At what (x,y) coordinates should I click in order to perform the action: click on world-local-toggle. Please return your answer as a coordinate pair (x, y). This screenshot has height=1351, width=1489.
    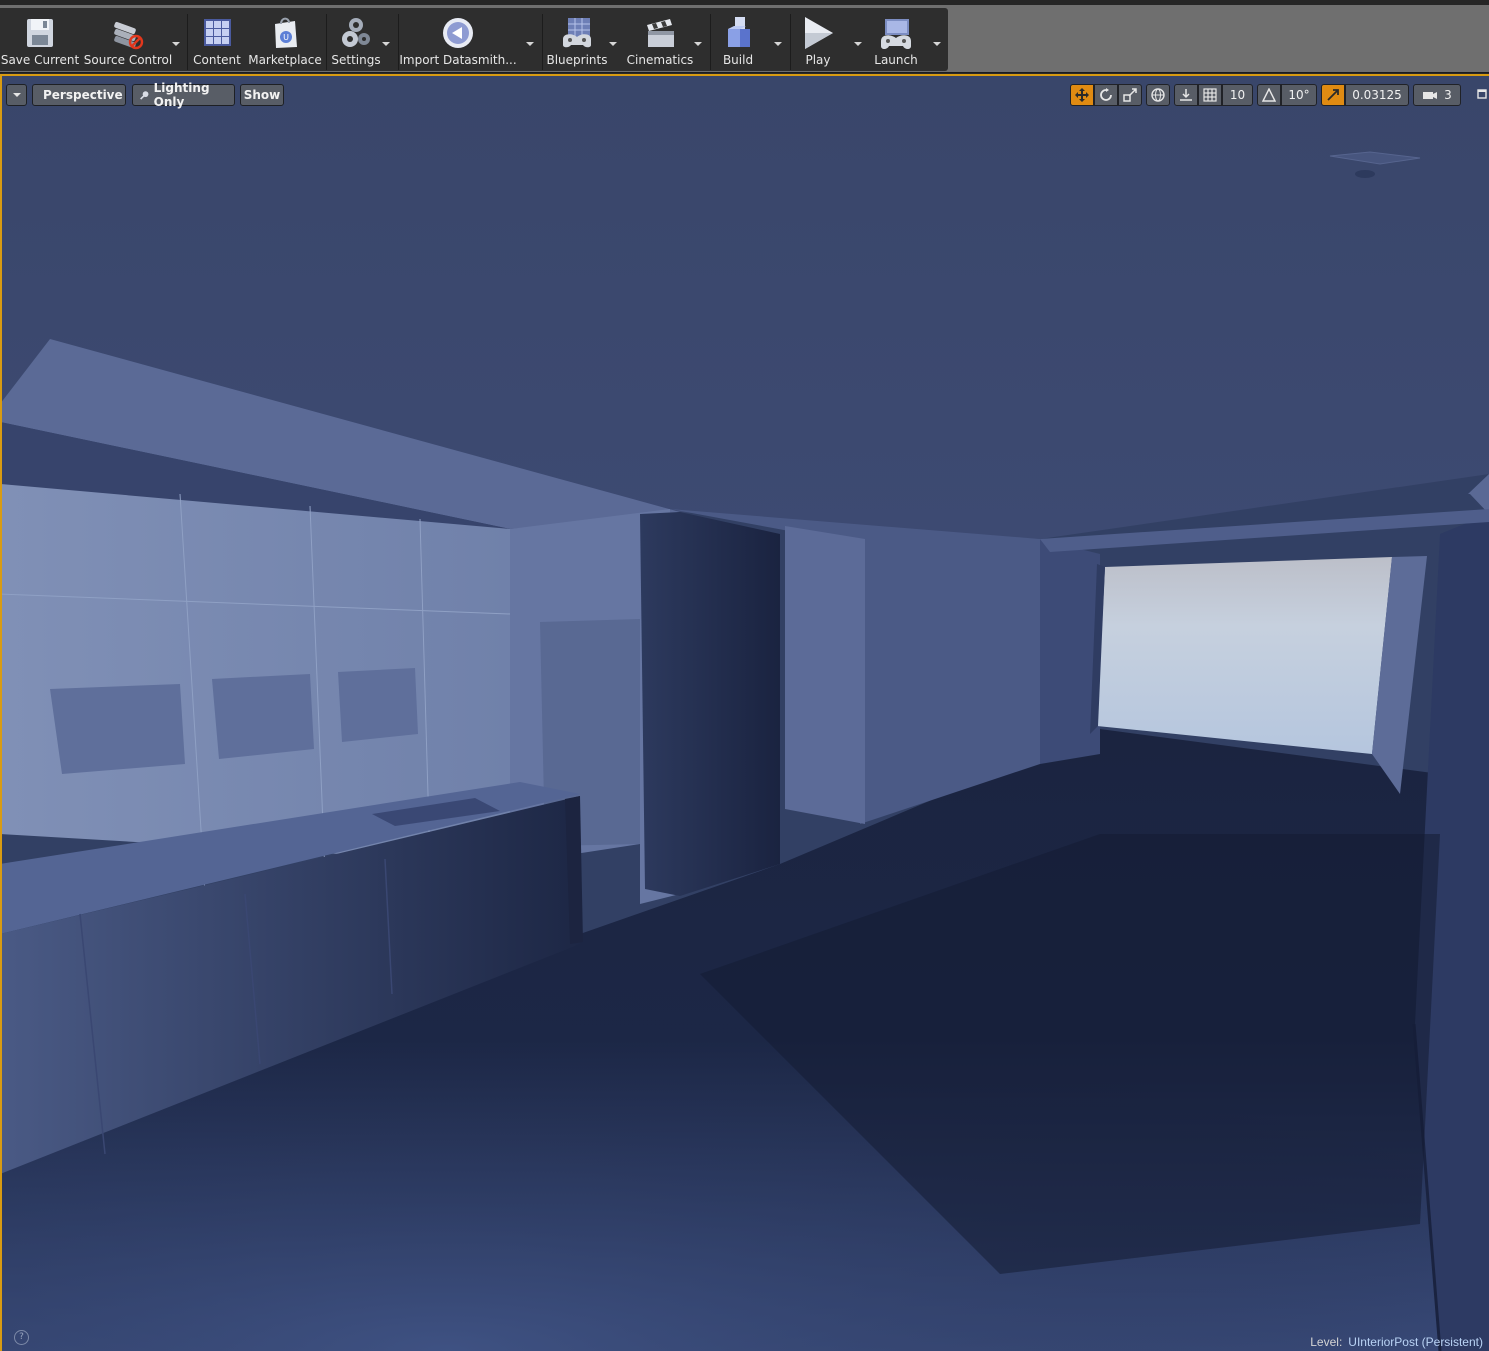
    Looking at the image, I should click on (1158, 95).